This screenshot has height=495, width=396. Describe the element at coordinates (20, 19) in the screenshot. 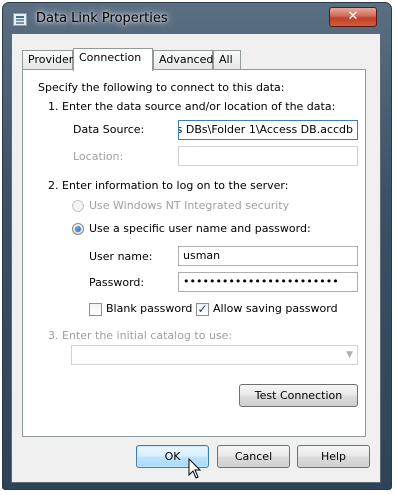

I see `data-link-icon` at that location.